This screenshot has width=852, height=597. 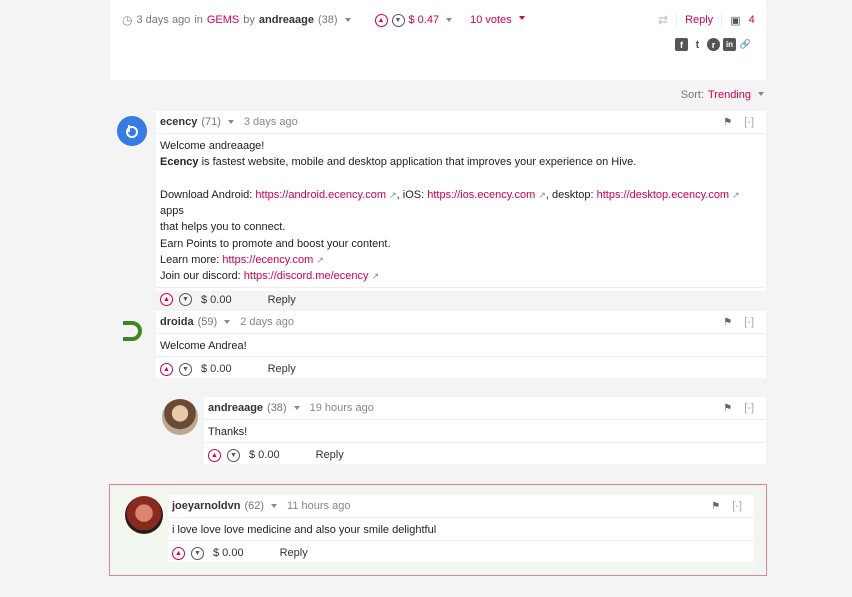 I want to click on post-actions: ⇄ Reply ▣ 4, so click(x=706, y=20).